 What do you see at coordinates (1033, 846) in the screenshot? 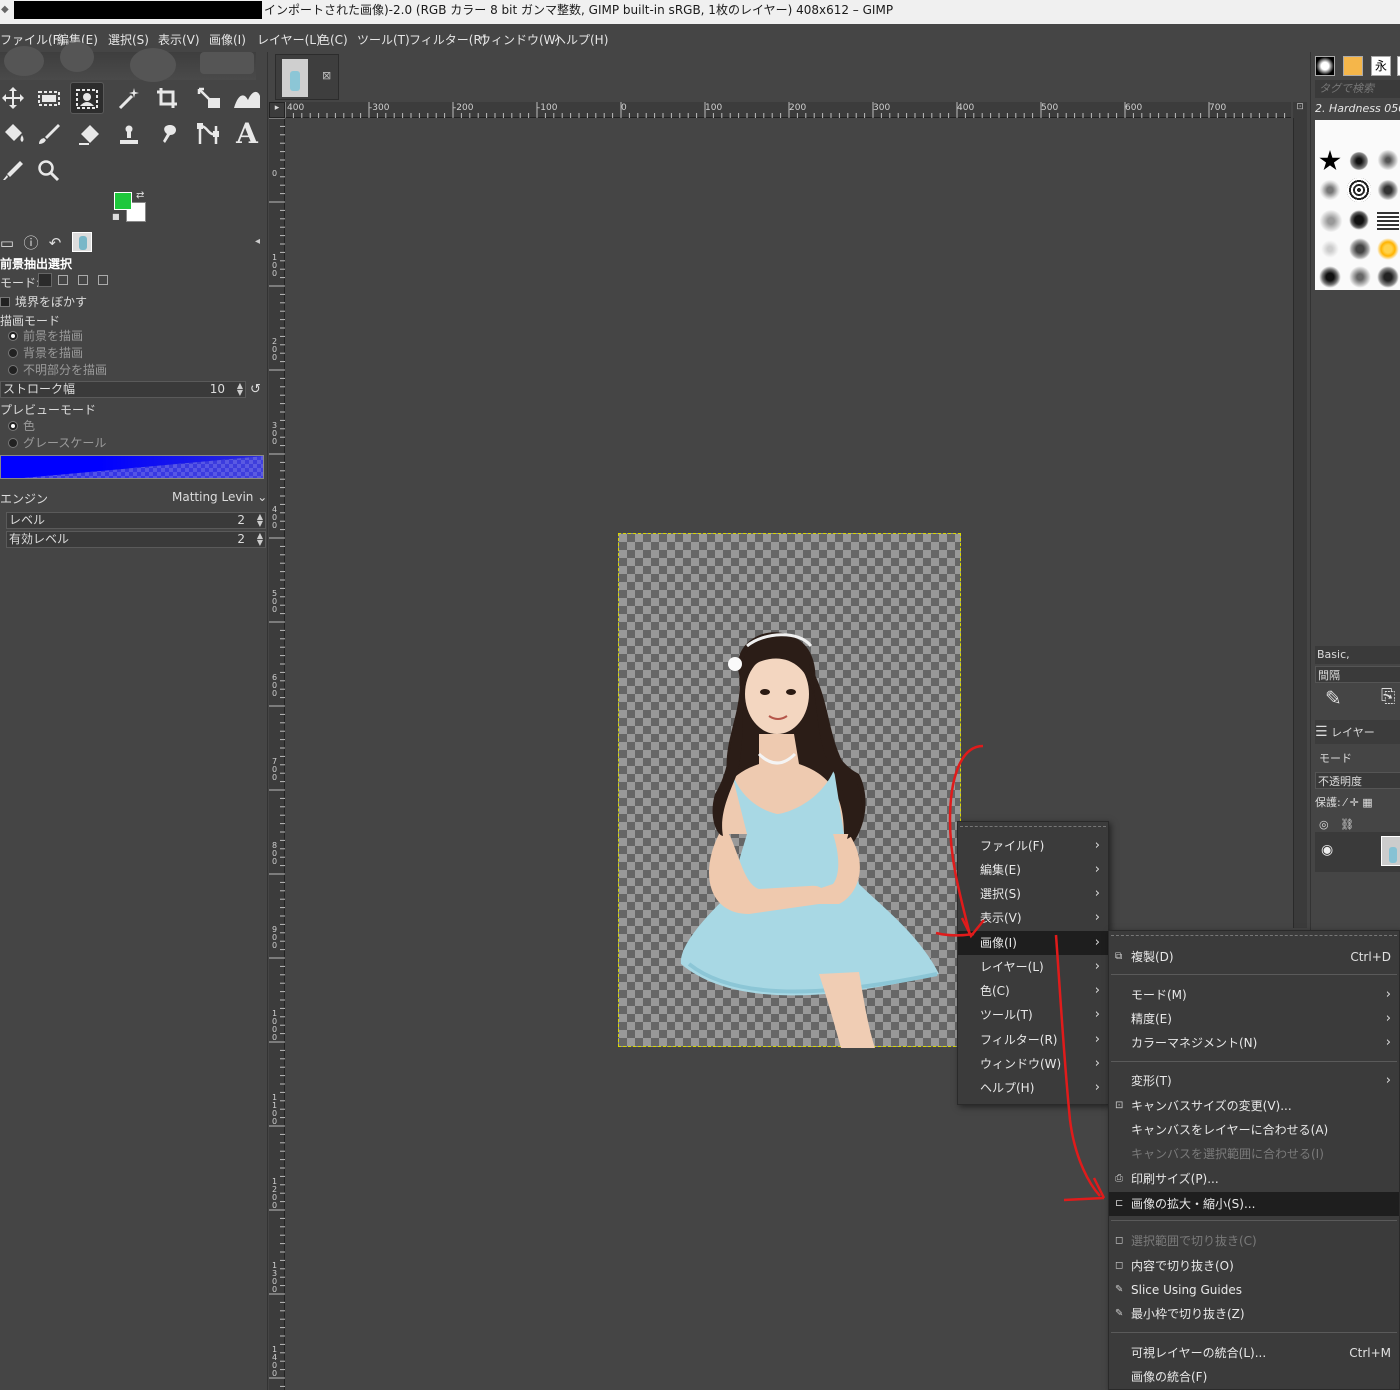
I see `ctx-file: ファイル(F) ›` at bounding box center [1033, 846].